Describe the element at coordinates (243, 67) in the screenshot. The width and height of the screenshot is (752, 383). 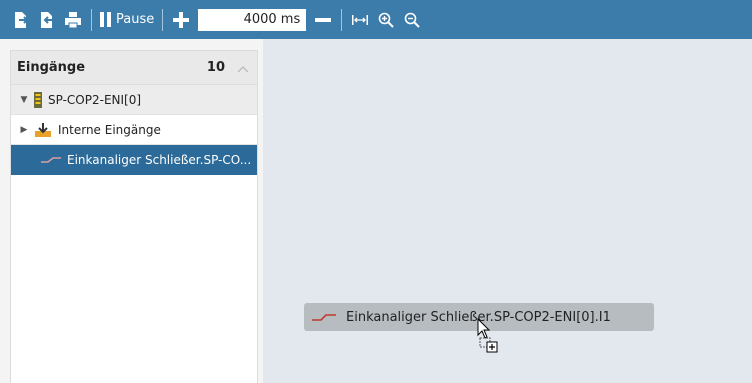
I see `chevron-up-icon` at that location.